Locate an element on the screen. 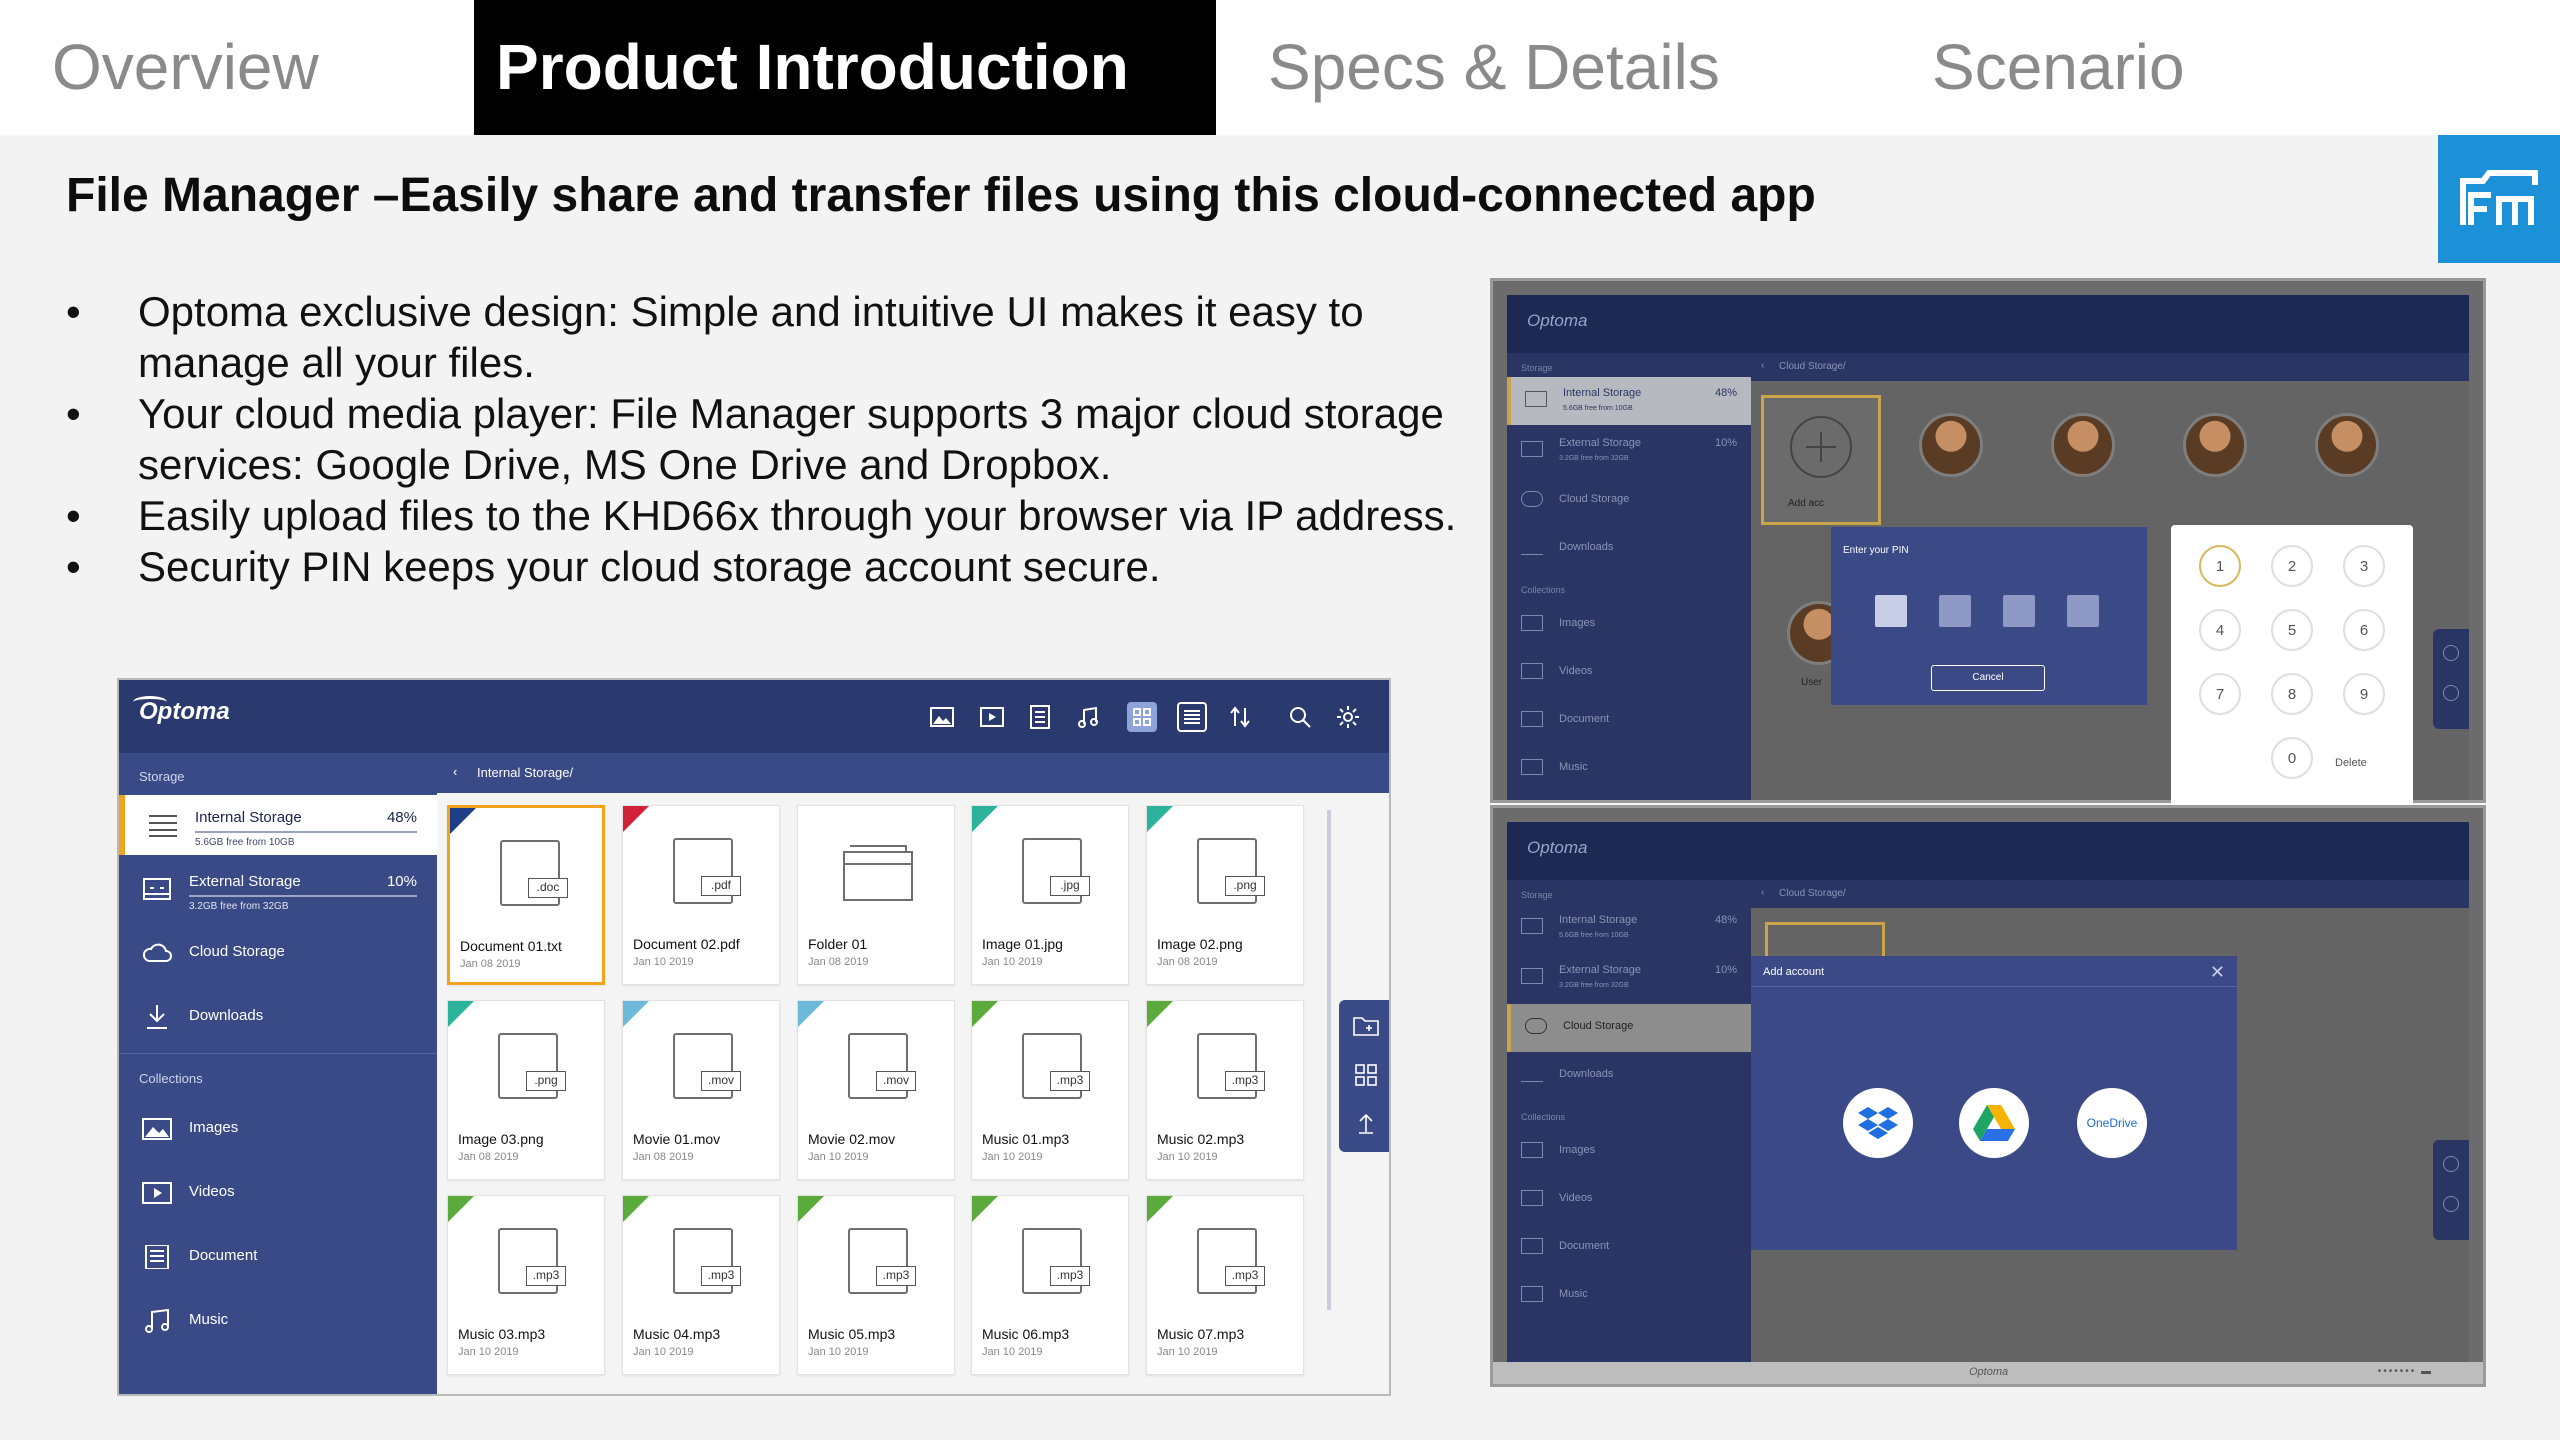 The width and height of the screenshot is (2560, 1440). keypad-key: 8 is located at coordinates (2292, 694).